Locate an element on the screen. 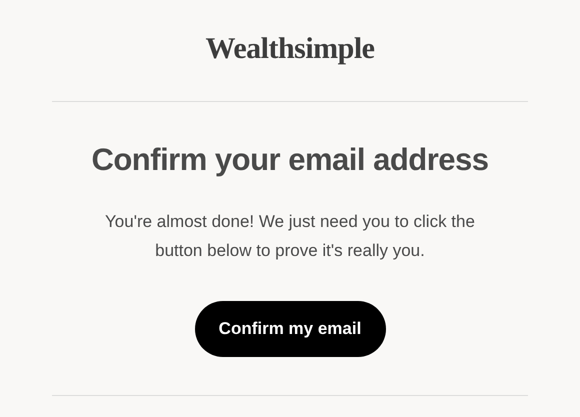 The width and height of the screenshot is (580, 417). logo: Wealthsimple is located at coordinates (289, 49).